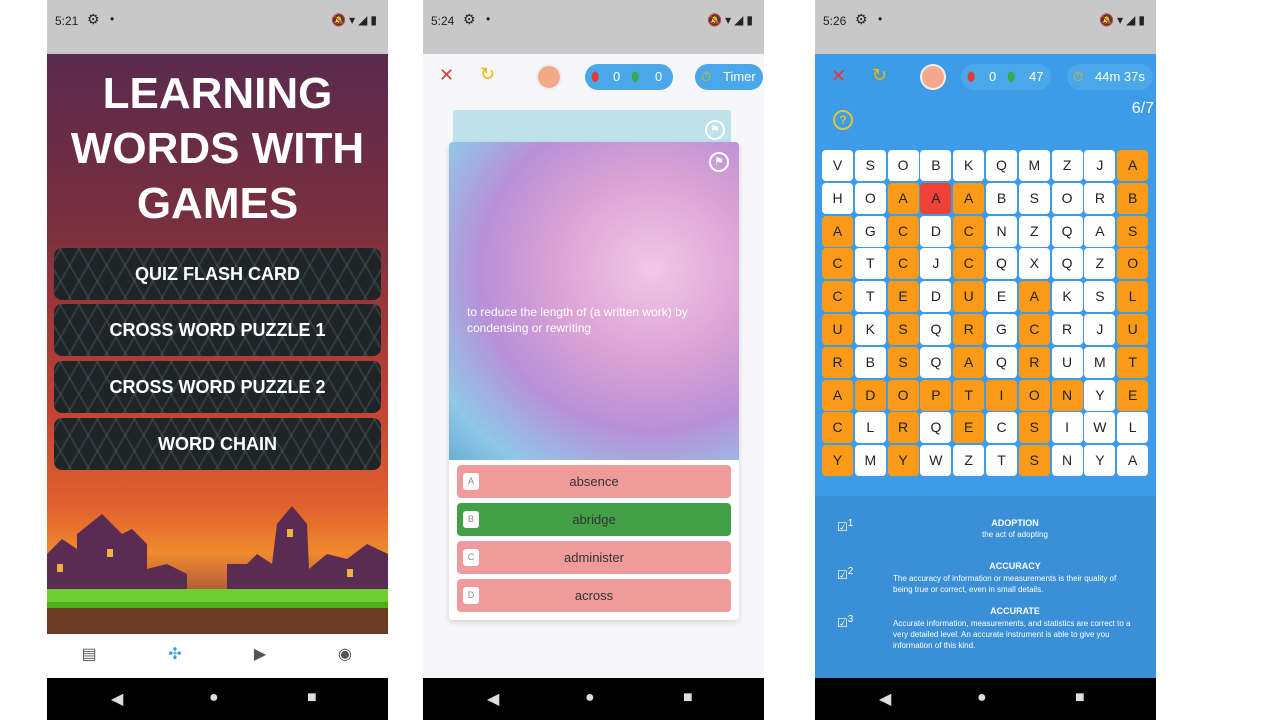  I want to click on grid-cell: X, so click(1034, 264).